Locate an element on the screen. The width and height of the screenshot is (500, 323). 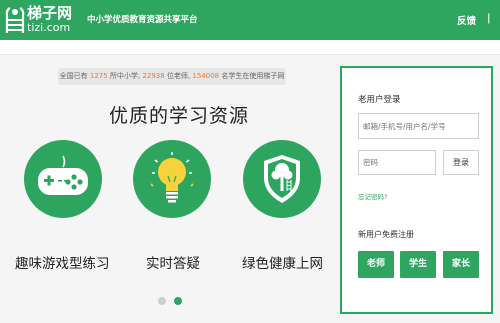
password-input is located at coordinates (397, 162).